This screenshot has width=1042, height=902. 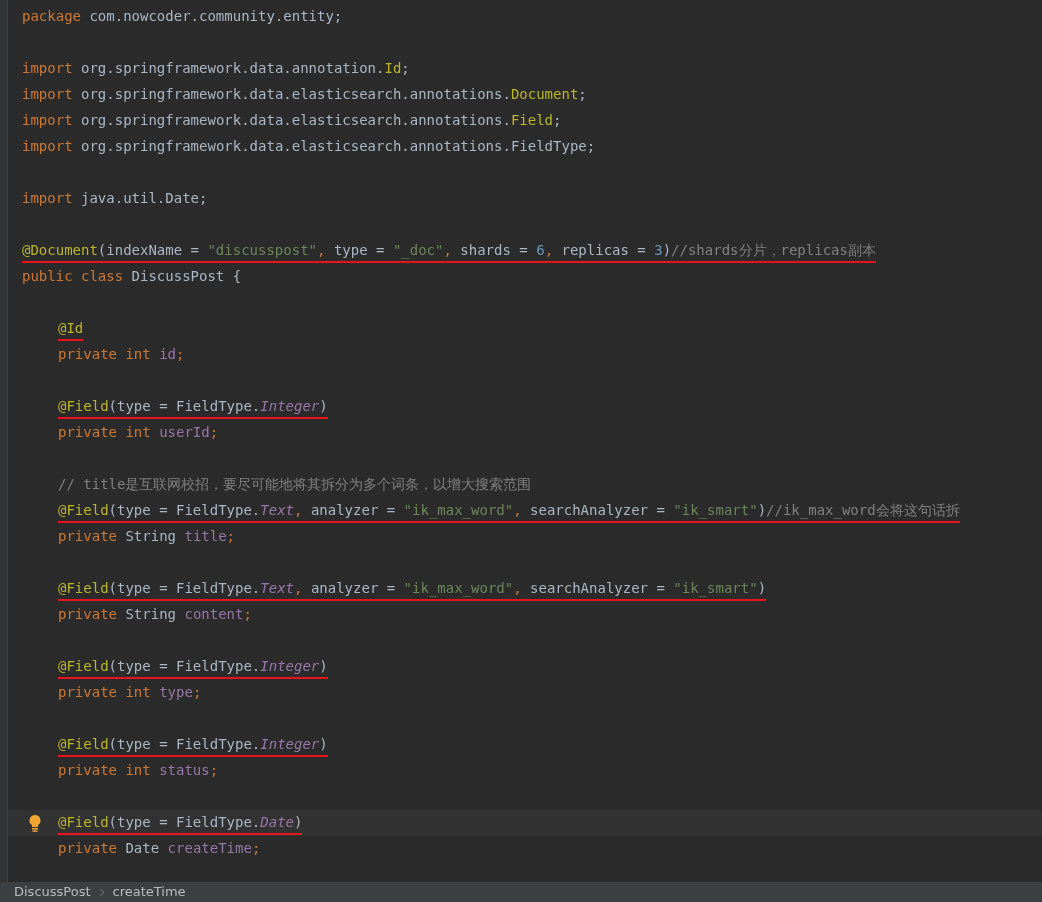 What do you see at coordinates (130, 692) in the screenshot?
I see `code-line: private int type;` at bounding box center [130, 692].